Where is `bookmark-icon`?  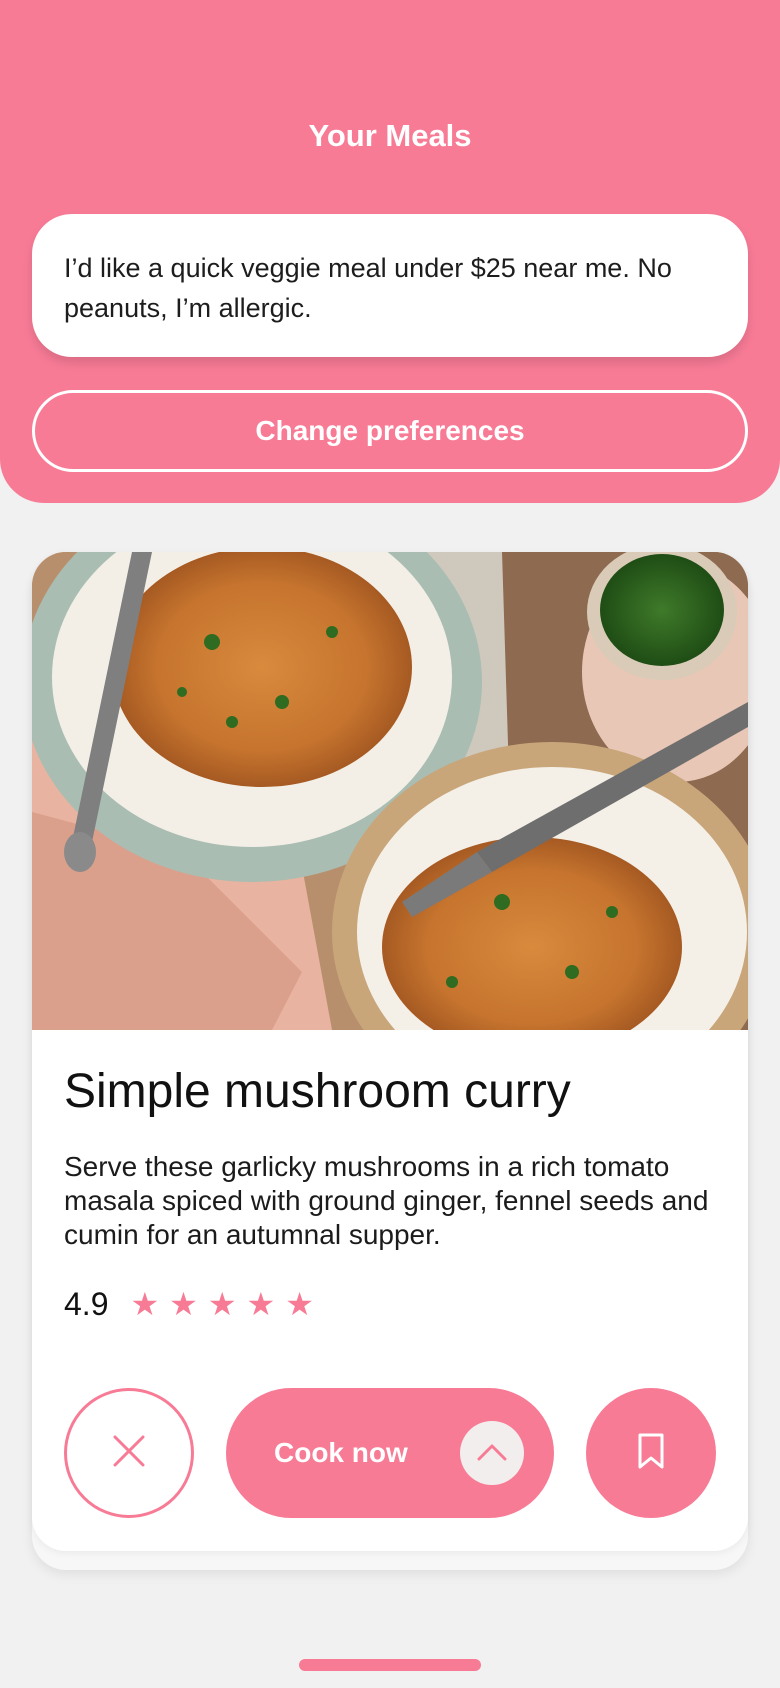
bookmark-icon is located at coordinates (651, 1453).